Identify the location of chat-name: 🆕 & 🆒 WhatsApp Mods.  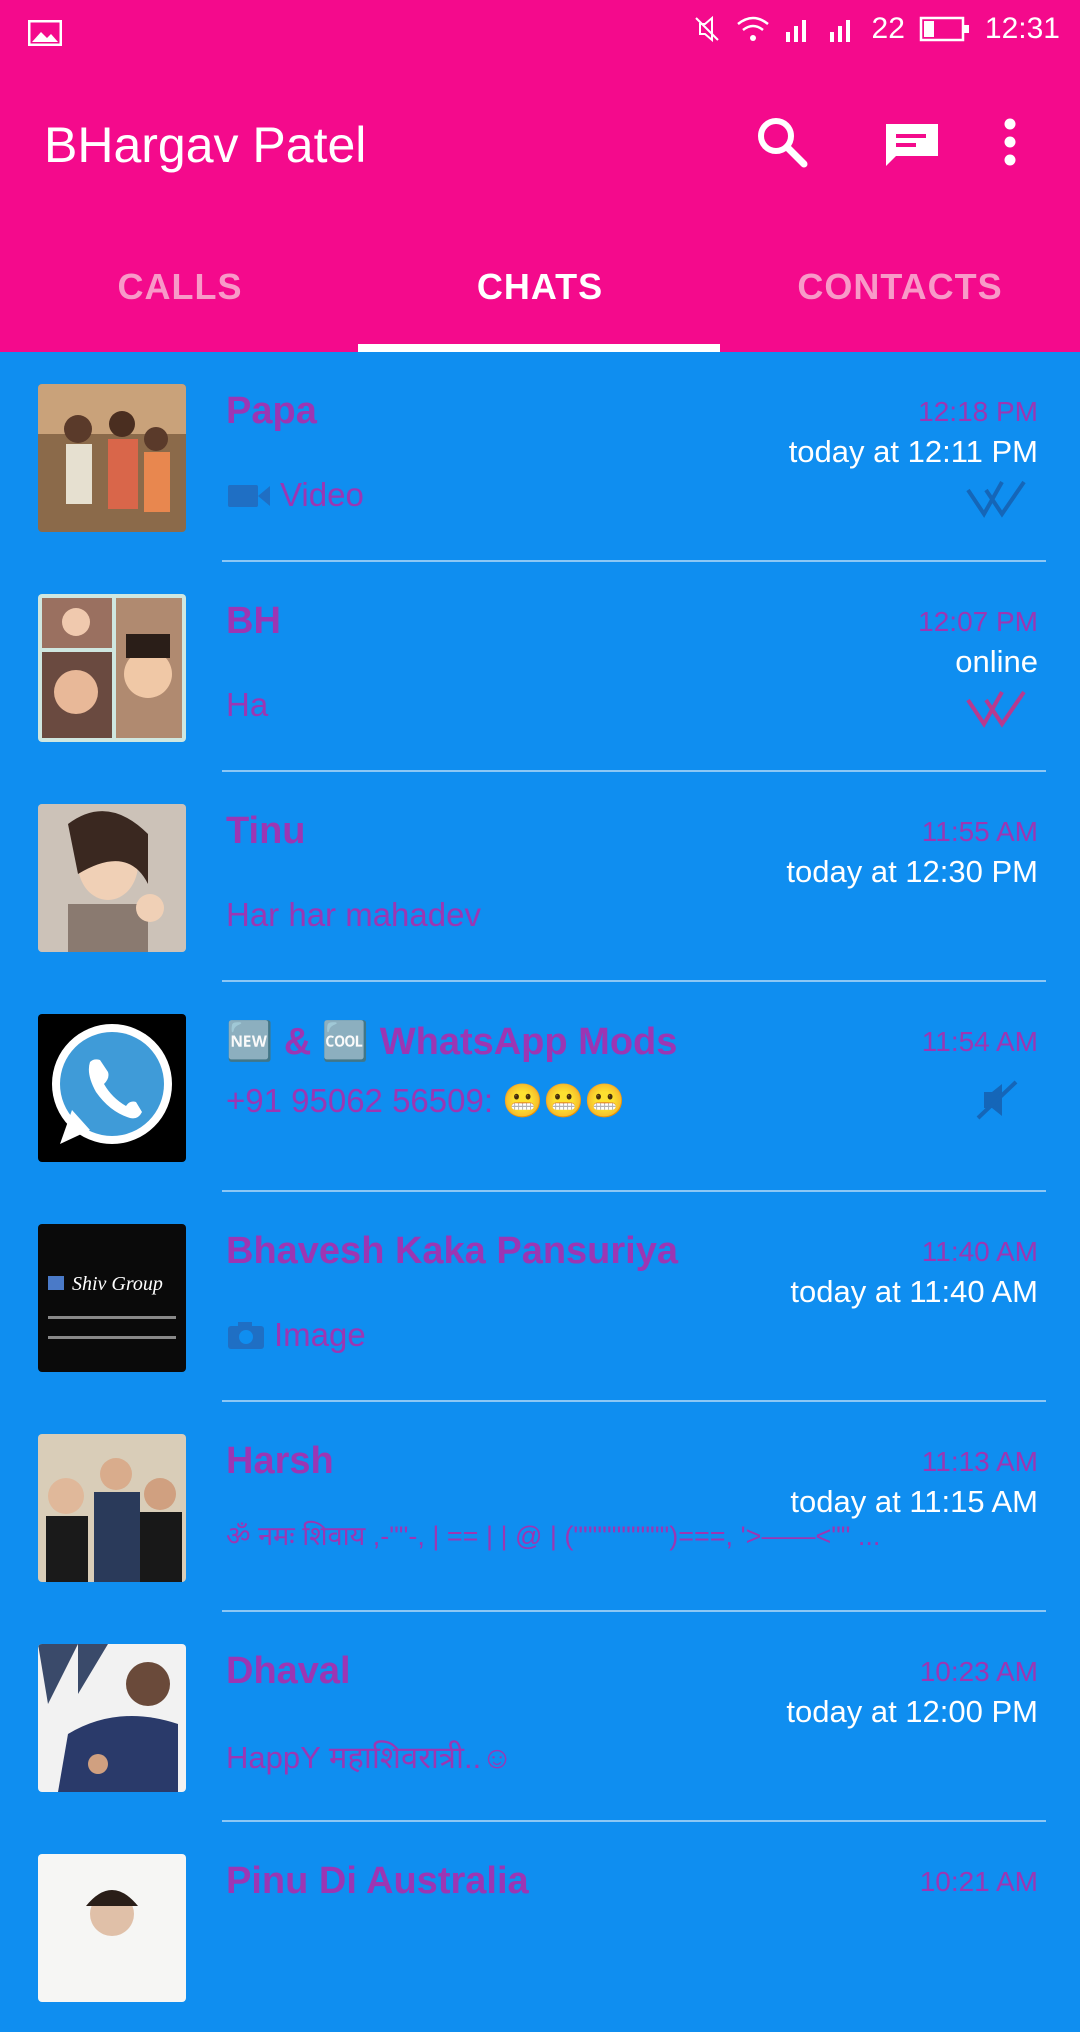
(452, 1042).